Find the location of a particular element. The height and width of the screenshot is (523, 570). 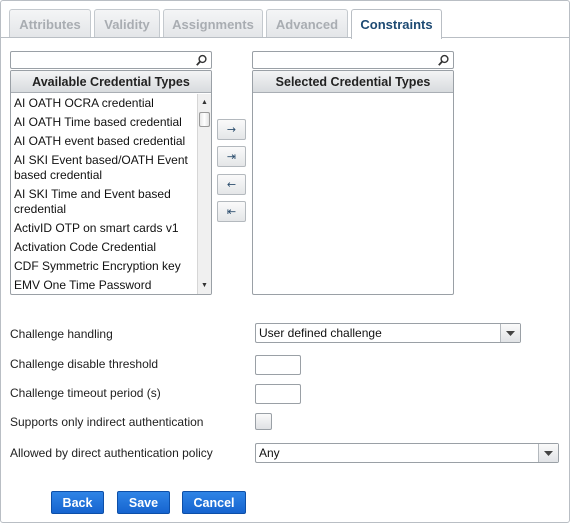

challenge-timeout-box is located at coordinates (278, 394).